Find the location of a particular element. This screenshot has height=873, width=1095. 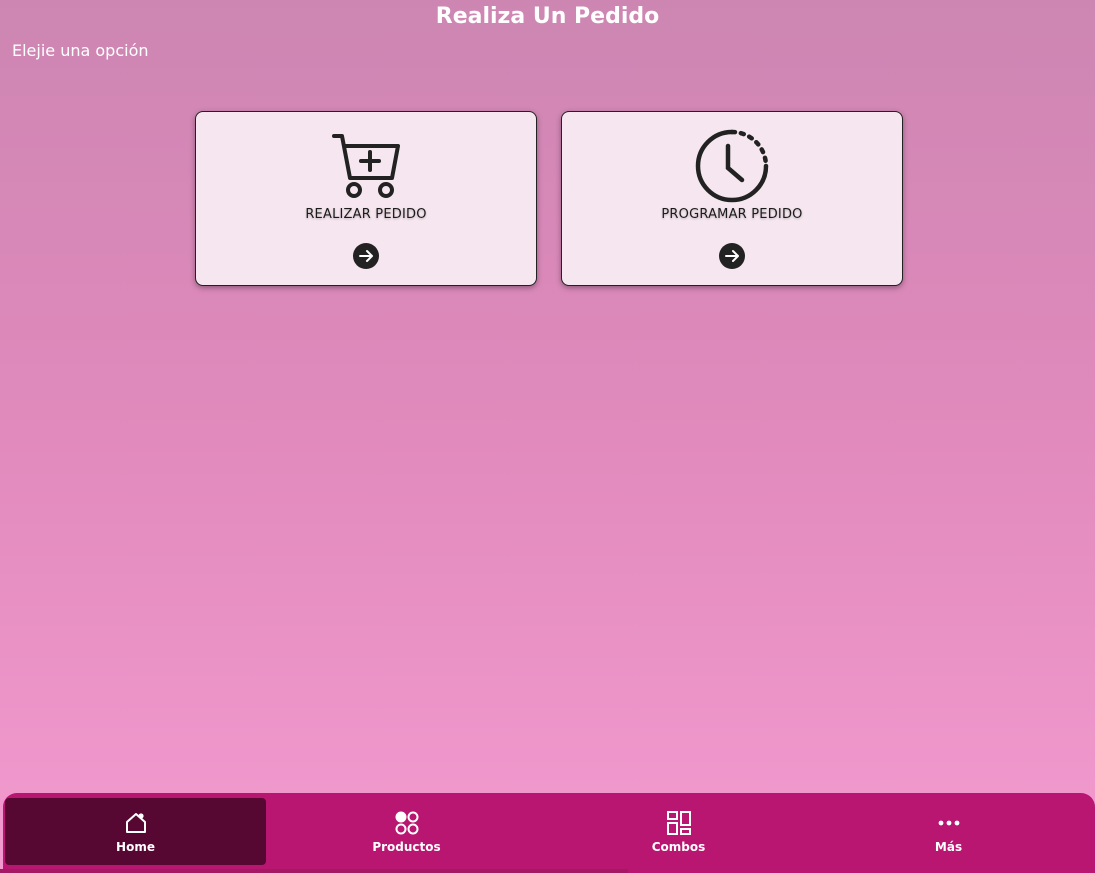

bottom-navigation: Home Productos Combos Más is located at coordinates (549, 833).